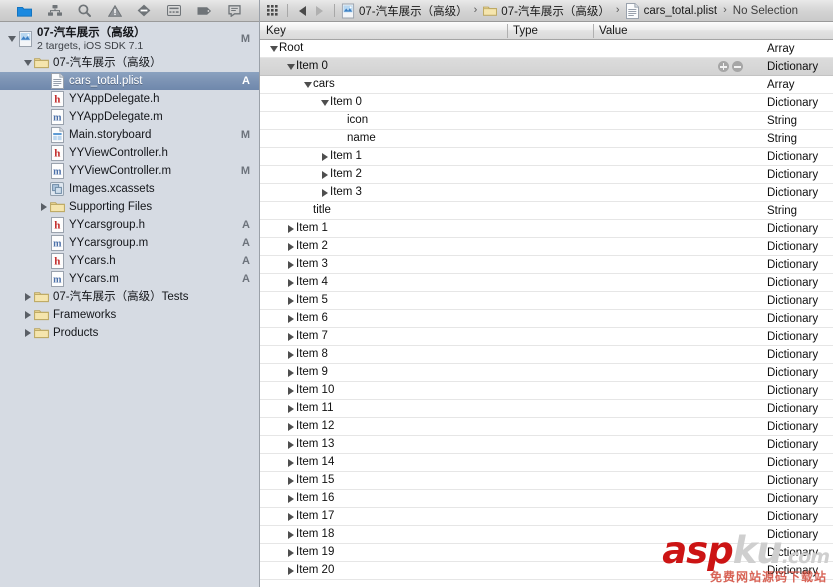  What do you see at coordinates (546, 283) in the screenshot?
I see `table-row: Item 4Dictionary(2 items)` at bounding box center [546, 283].